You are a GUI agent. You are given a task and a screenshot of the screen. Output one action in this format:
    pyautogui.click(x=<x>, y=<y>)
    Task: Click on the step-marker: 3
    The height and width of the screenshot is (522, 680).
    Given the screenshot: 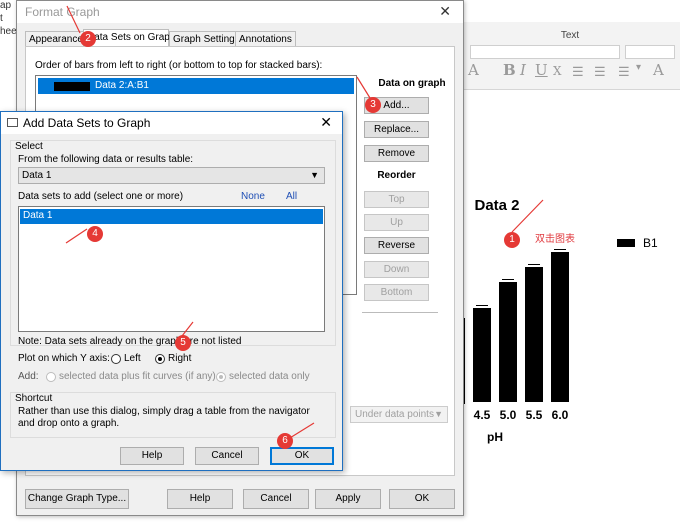 What is the action you would take?
    pyautogui.click(x=373, y=105)
    